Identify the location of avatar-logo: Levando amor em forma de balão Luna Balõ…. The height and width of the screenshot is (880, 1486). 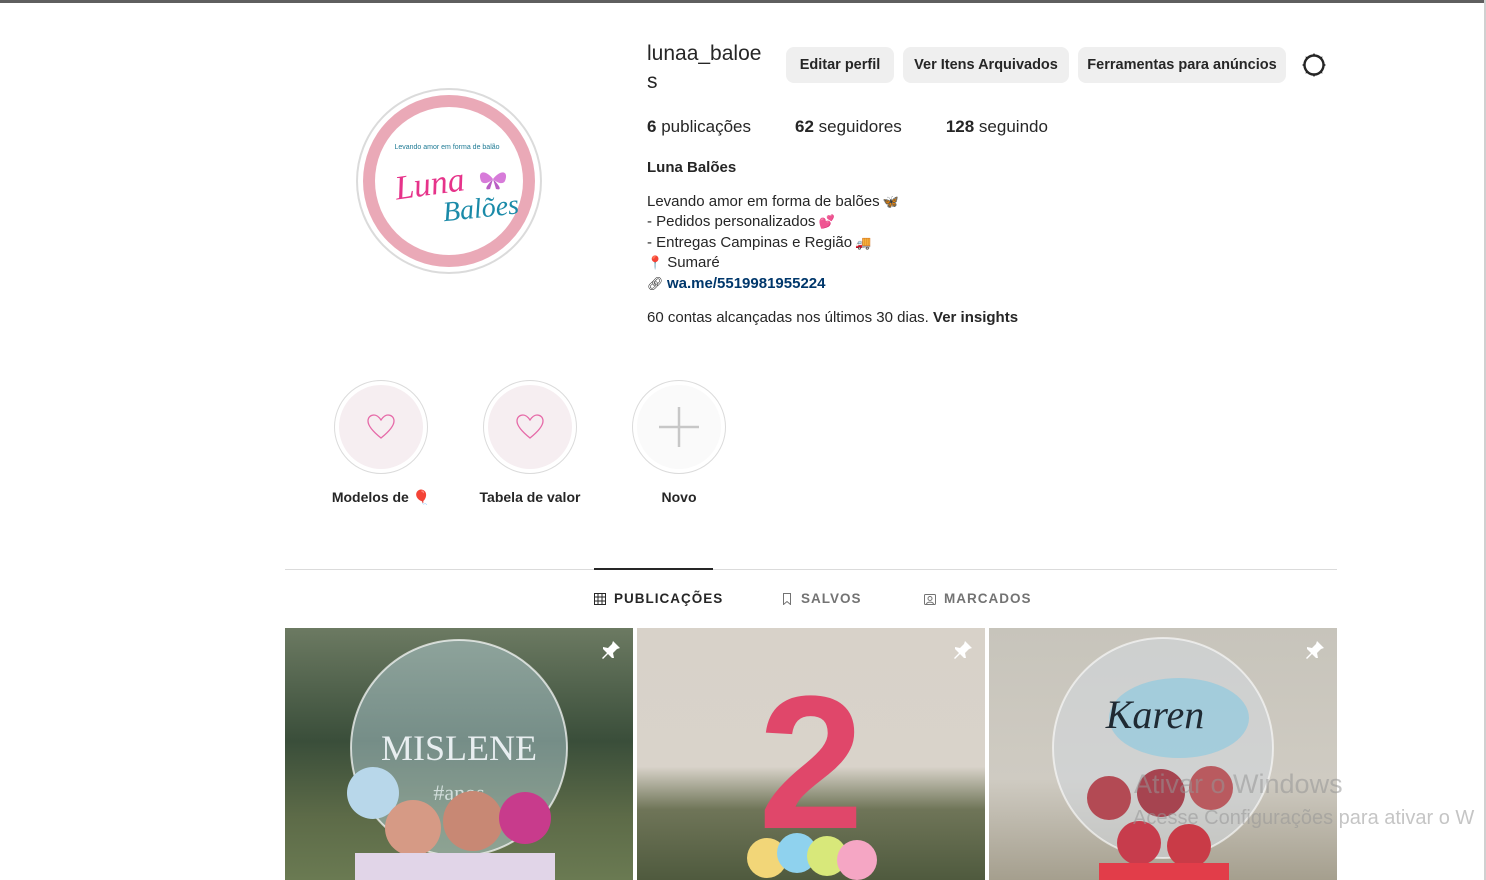
(449, 181).